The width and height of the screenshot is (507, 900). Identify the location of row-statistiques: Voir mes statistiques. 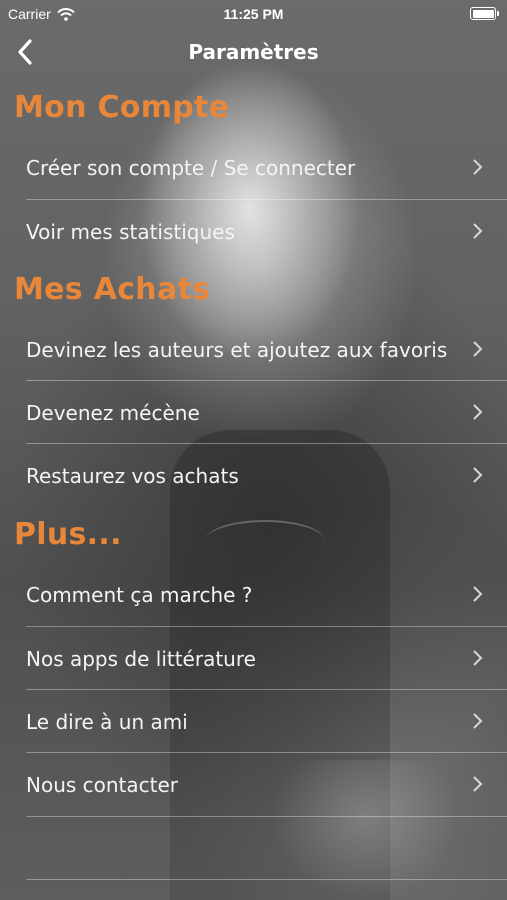
(253, 231).